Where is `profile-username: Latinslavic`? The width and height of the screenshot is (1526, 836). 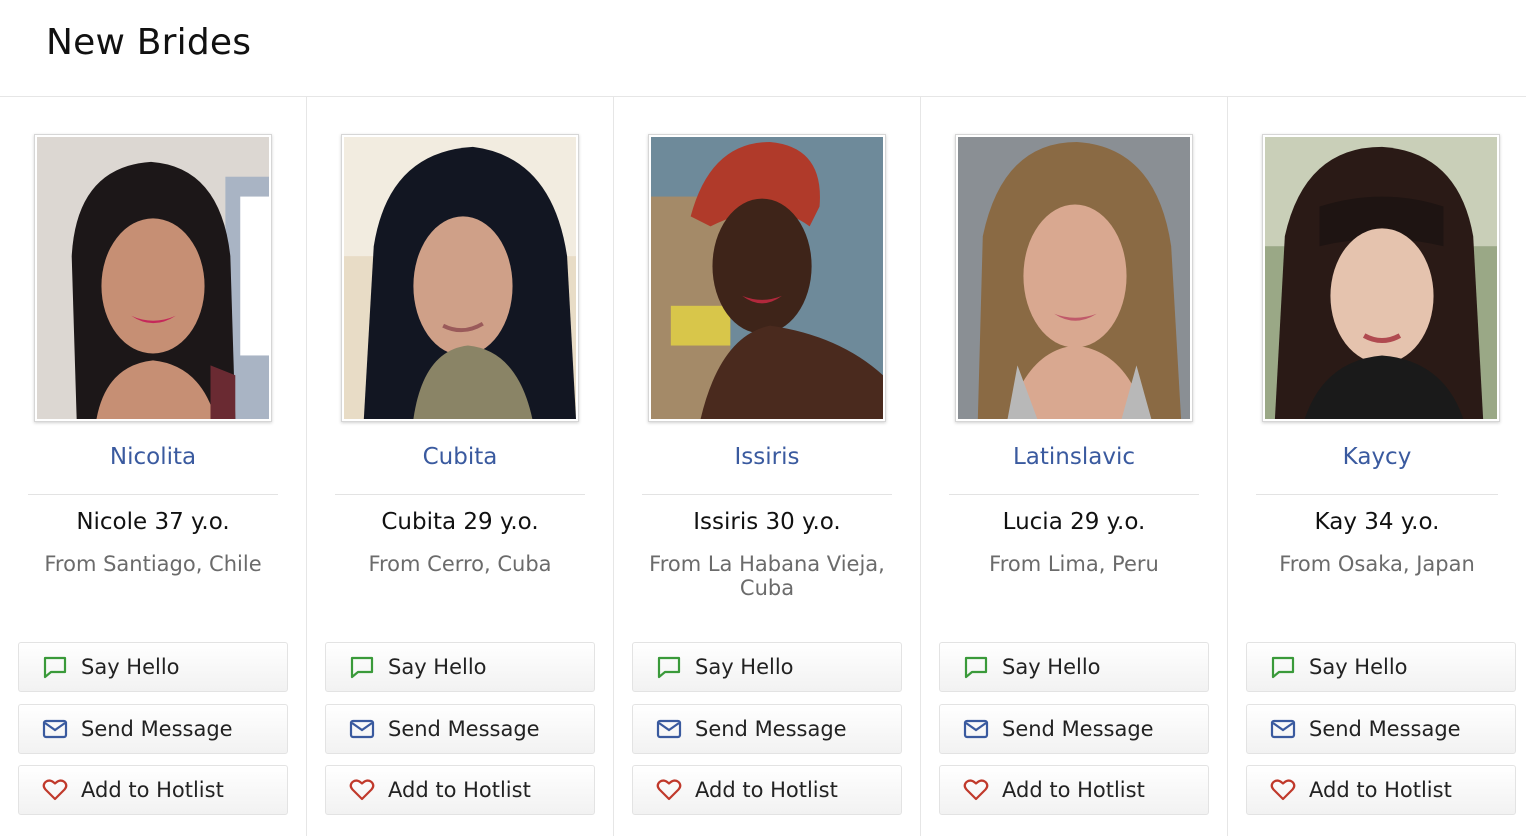
profile-username: Latinslavic is located at coordinates (1074, 457).